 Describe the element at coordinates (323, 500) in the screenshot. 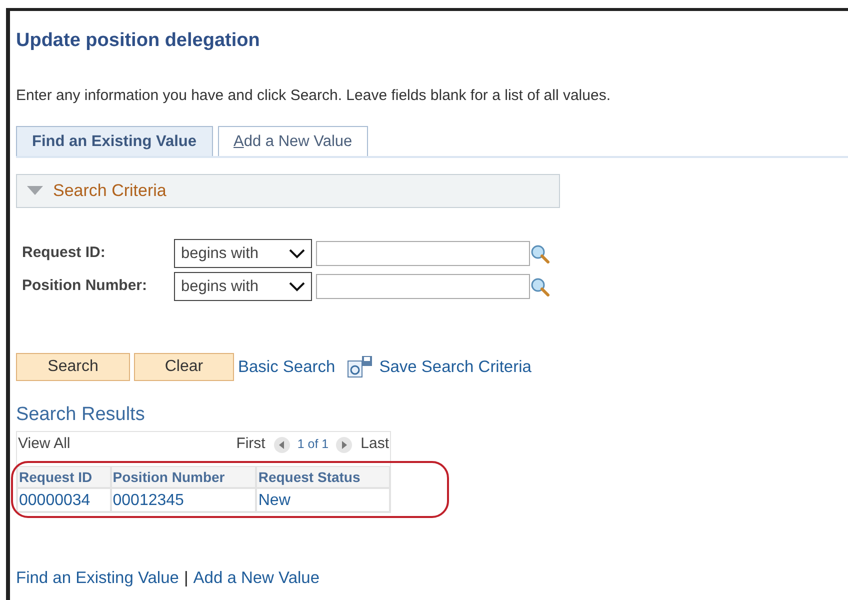

I see `table-cell-link: New` at that location.